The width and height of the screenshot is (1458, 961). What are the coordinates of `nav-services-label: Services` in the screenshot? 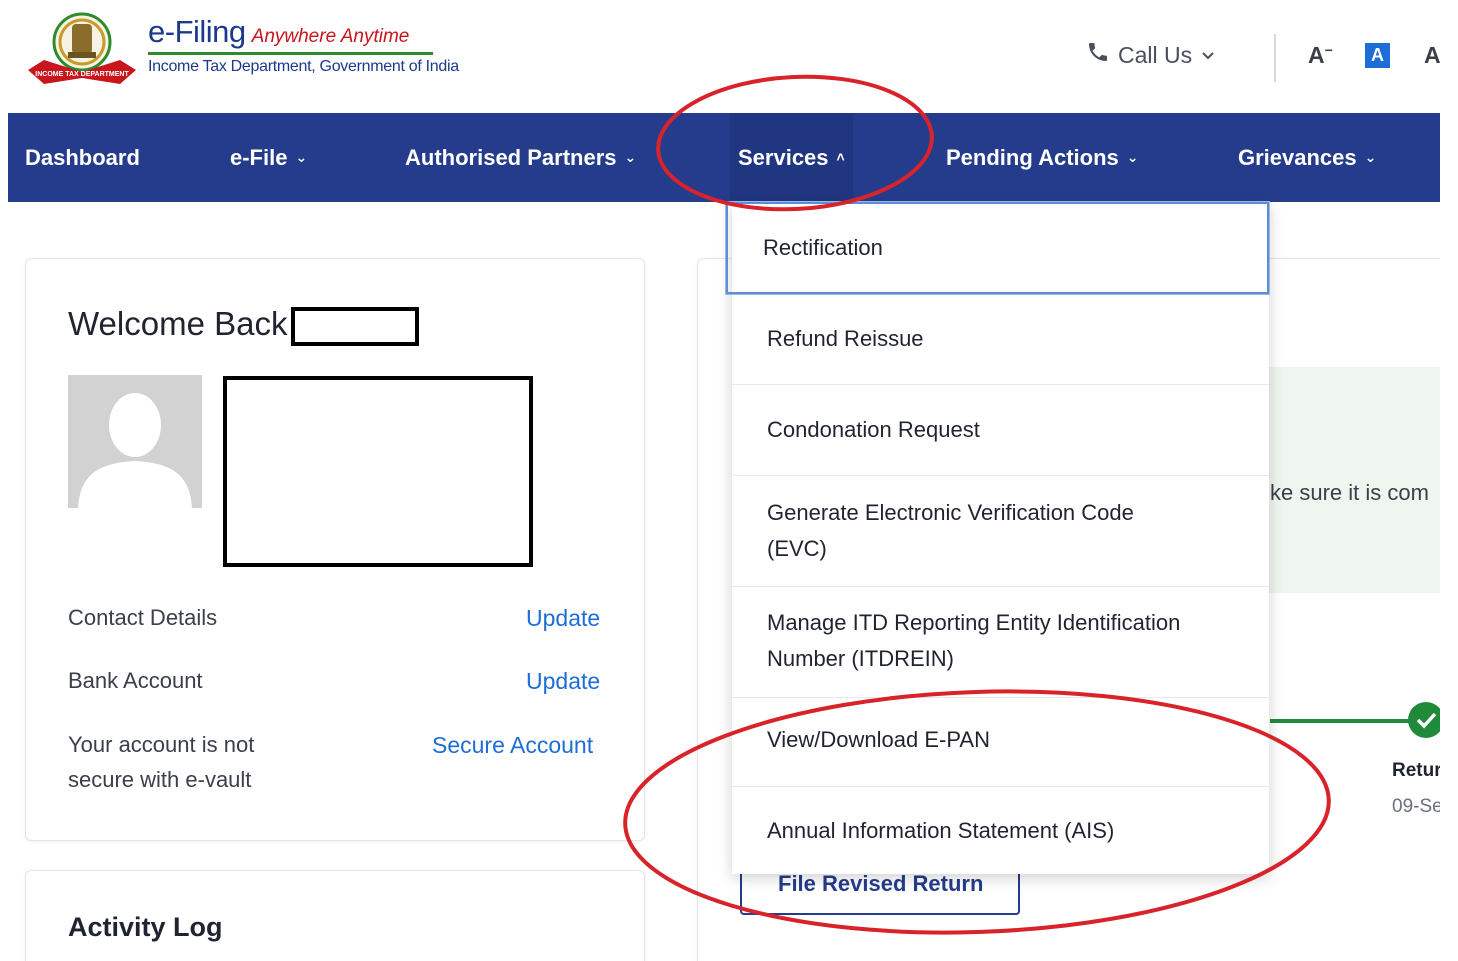 It's located at (783, 157).